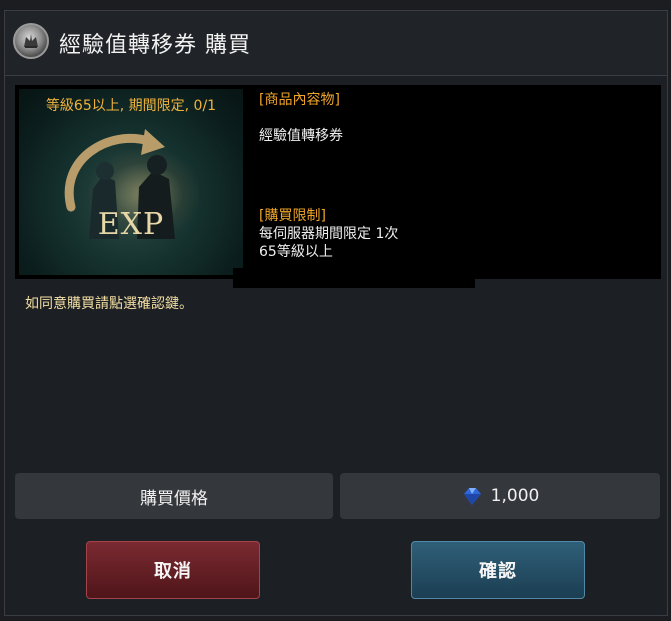 This screenshot has width=671, height=621. What do you see at coordinates (301, 136) in the screenshot?
I see `contents-text: 經驗值轉移券` at bounding box center [301, 136].